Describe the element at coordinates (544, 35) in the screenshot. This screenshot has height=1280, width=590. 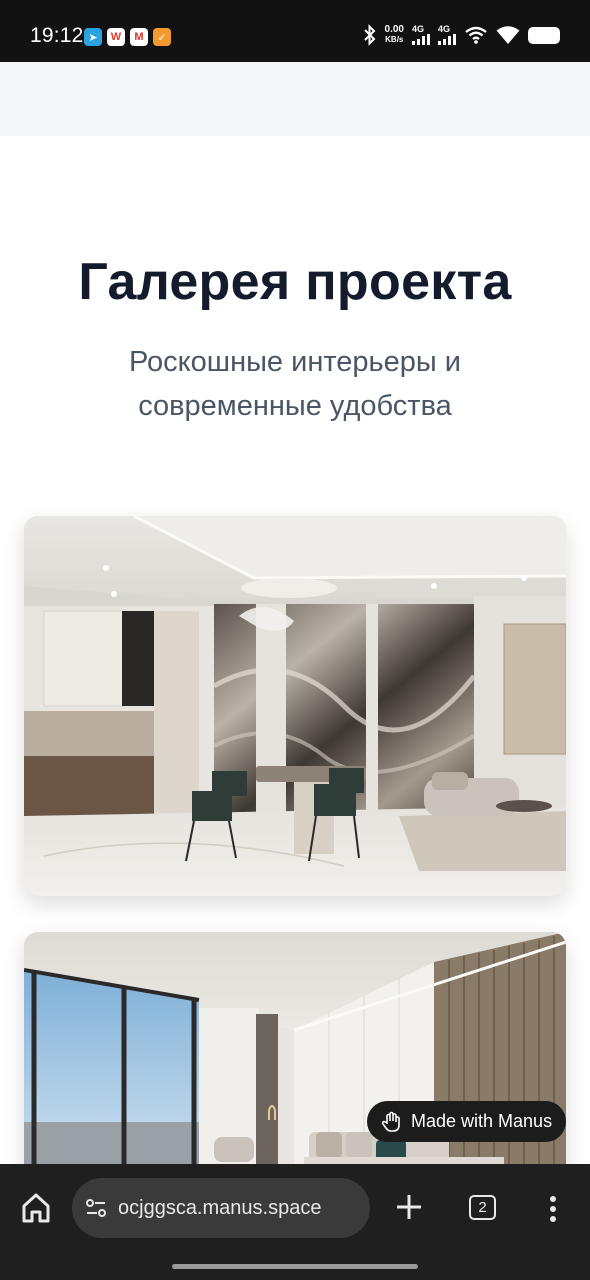
I see `battery-icon` at that location.